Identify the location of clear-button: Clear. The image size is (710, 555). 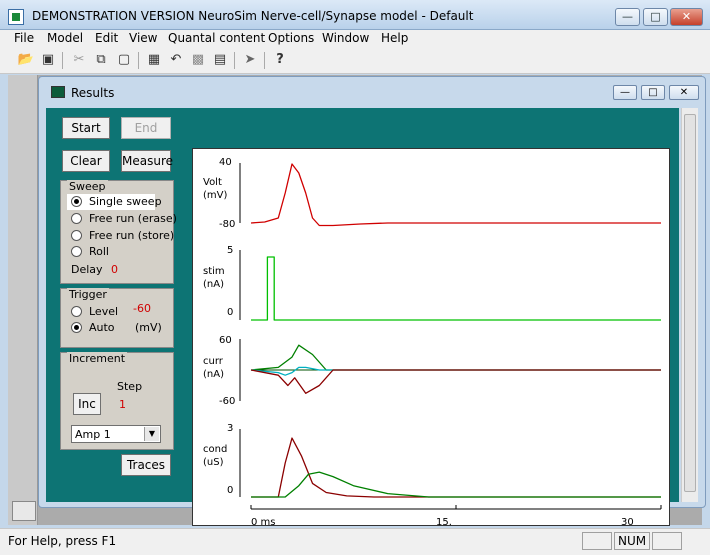
(86, 161).